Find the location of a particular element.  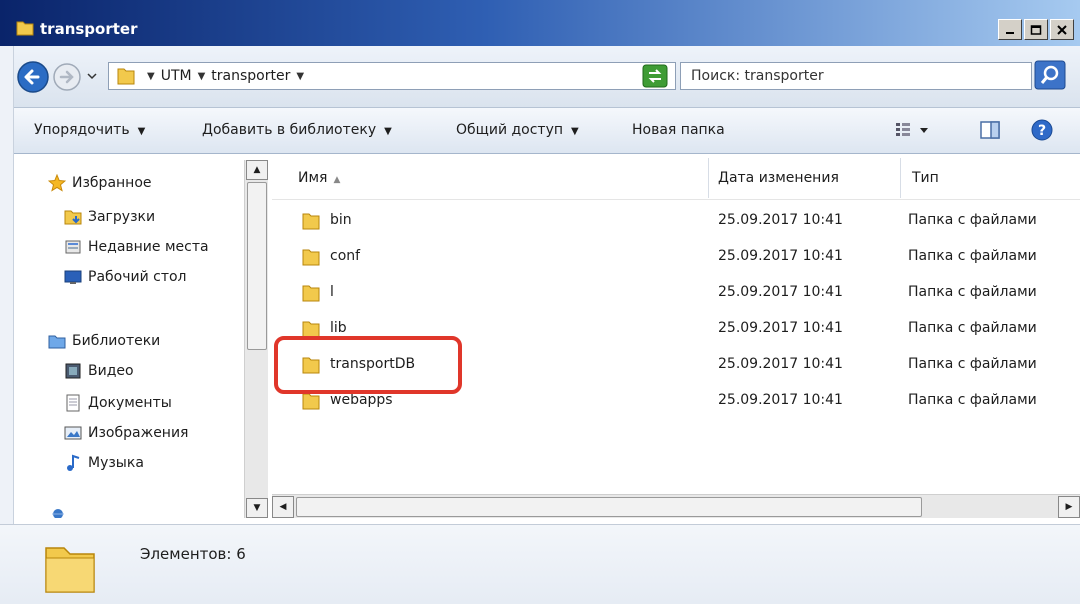

documents-icon is located at coordinates (73, 403).